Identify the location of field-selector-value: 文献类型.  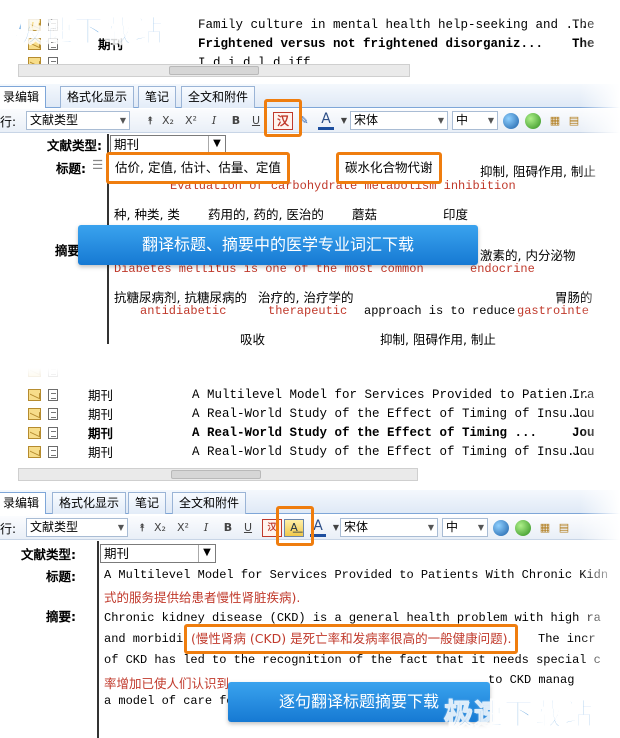
(54, 527).